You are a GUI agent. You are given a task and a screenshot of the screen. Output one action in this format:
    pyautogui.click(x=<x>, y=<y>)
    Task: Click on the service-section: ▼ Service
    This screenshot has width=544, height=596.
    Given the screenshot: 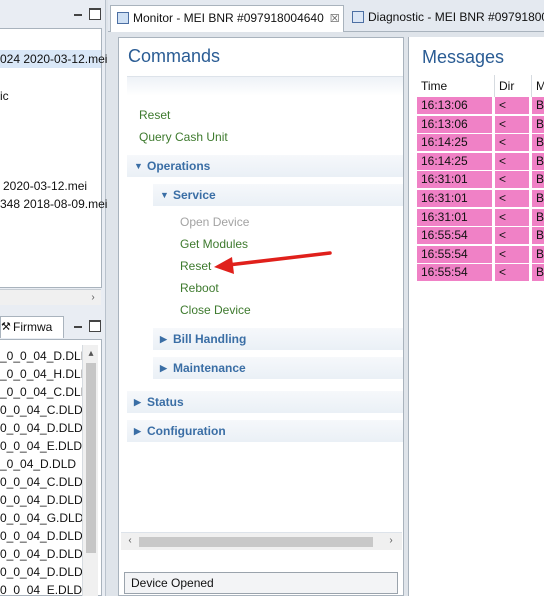 What is the action you would take?
    pyautogui.click(x=278, y=195)
    